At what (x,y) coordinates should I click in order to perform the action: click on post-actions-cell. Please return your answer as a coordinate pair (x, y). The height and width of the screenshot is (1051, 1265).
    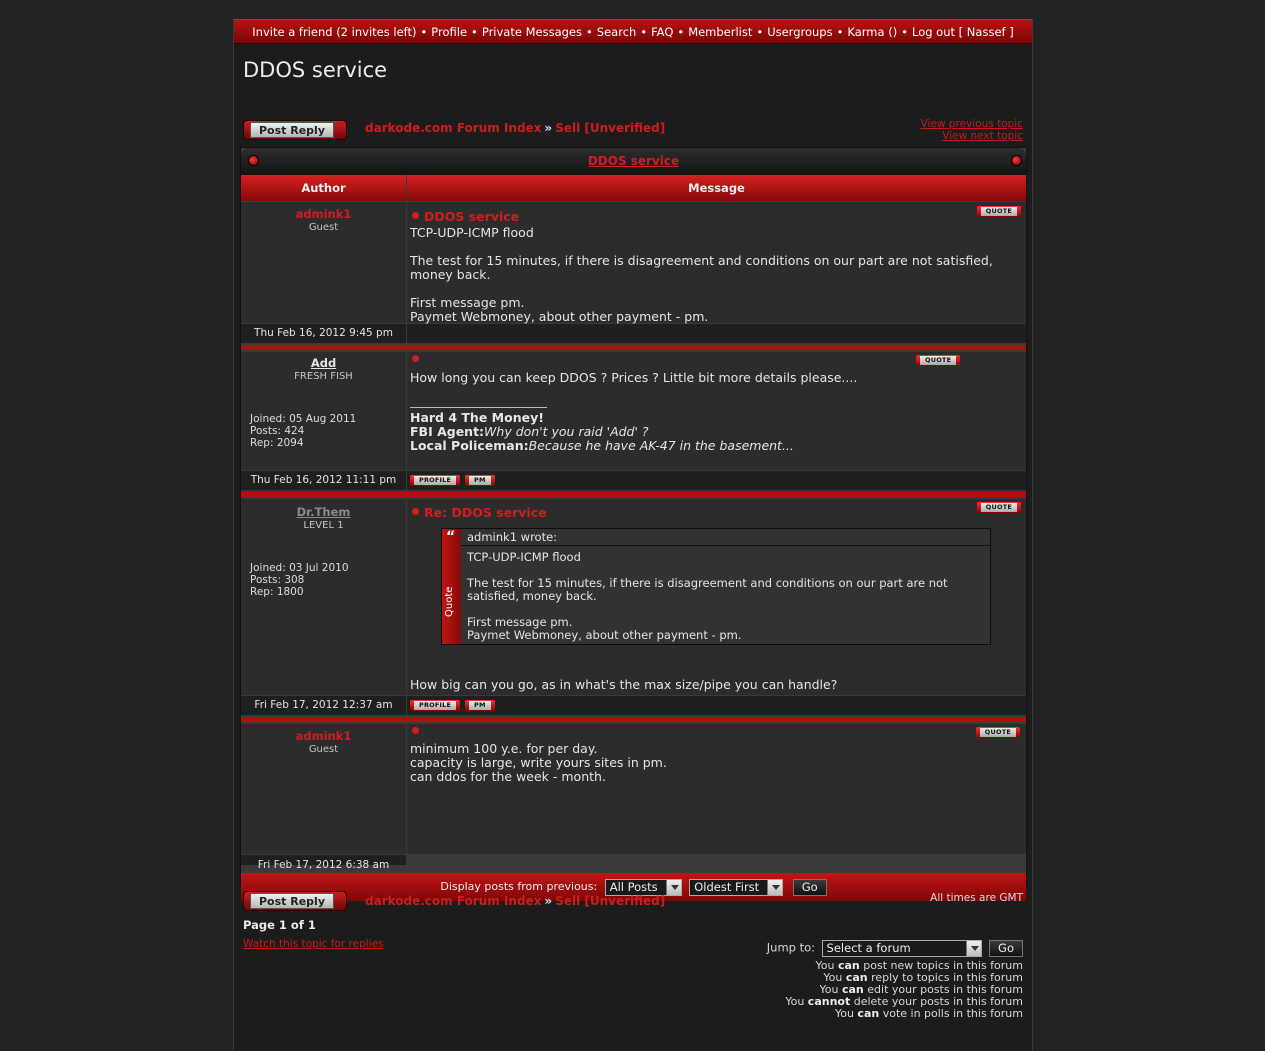
    Looking at the image, I should click on (716, 333).